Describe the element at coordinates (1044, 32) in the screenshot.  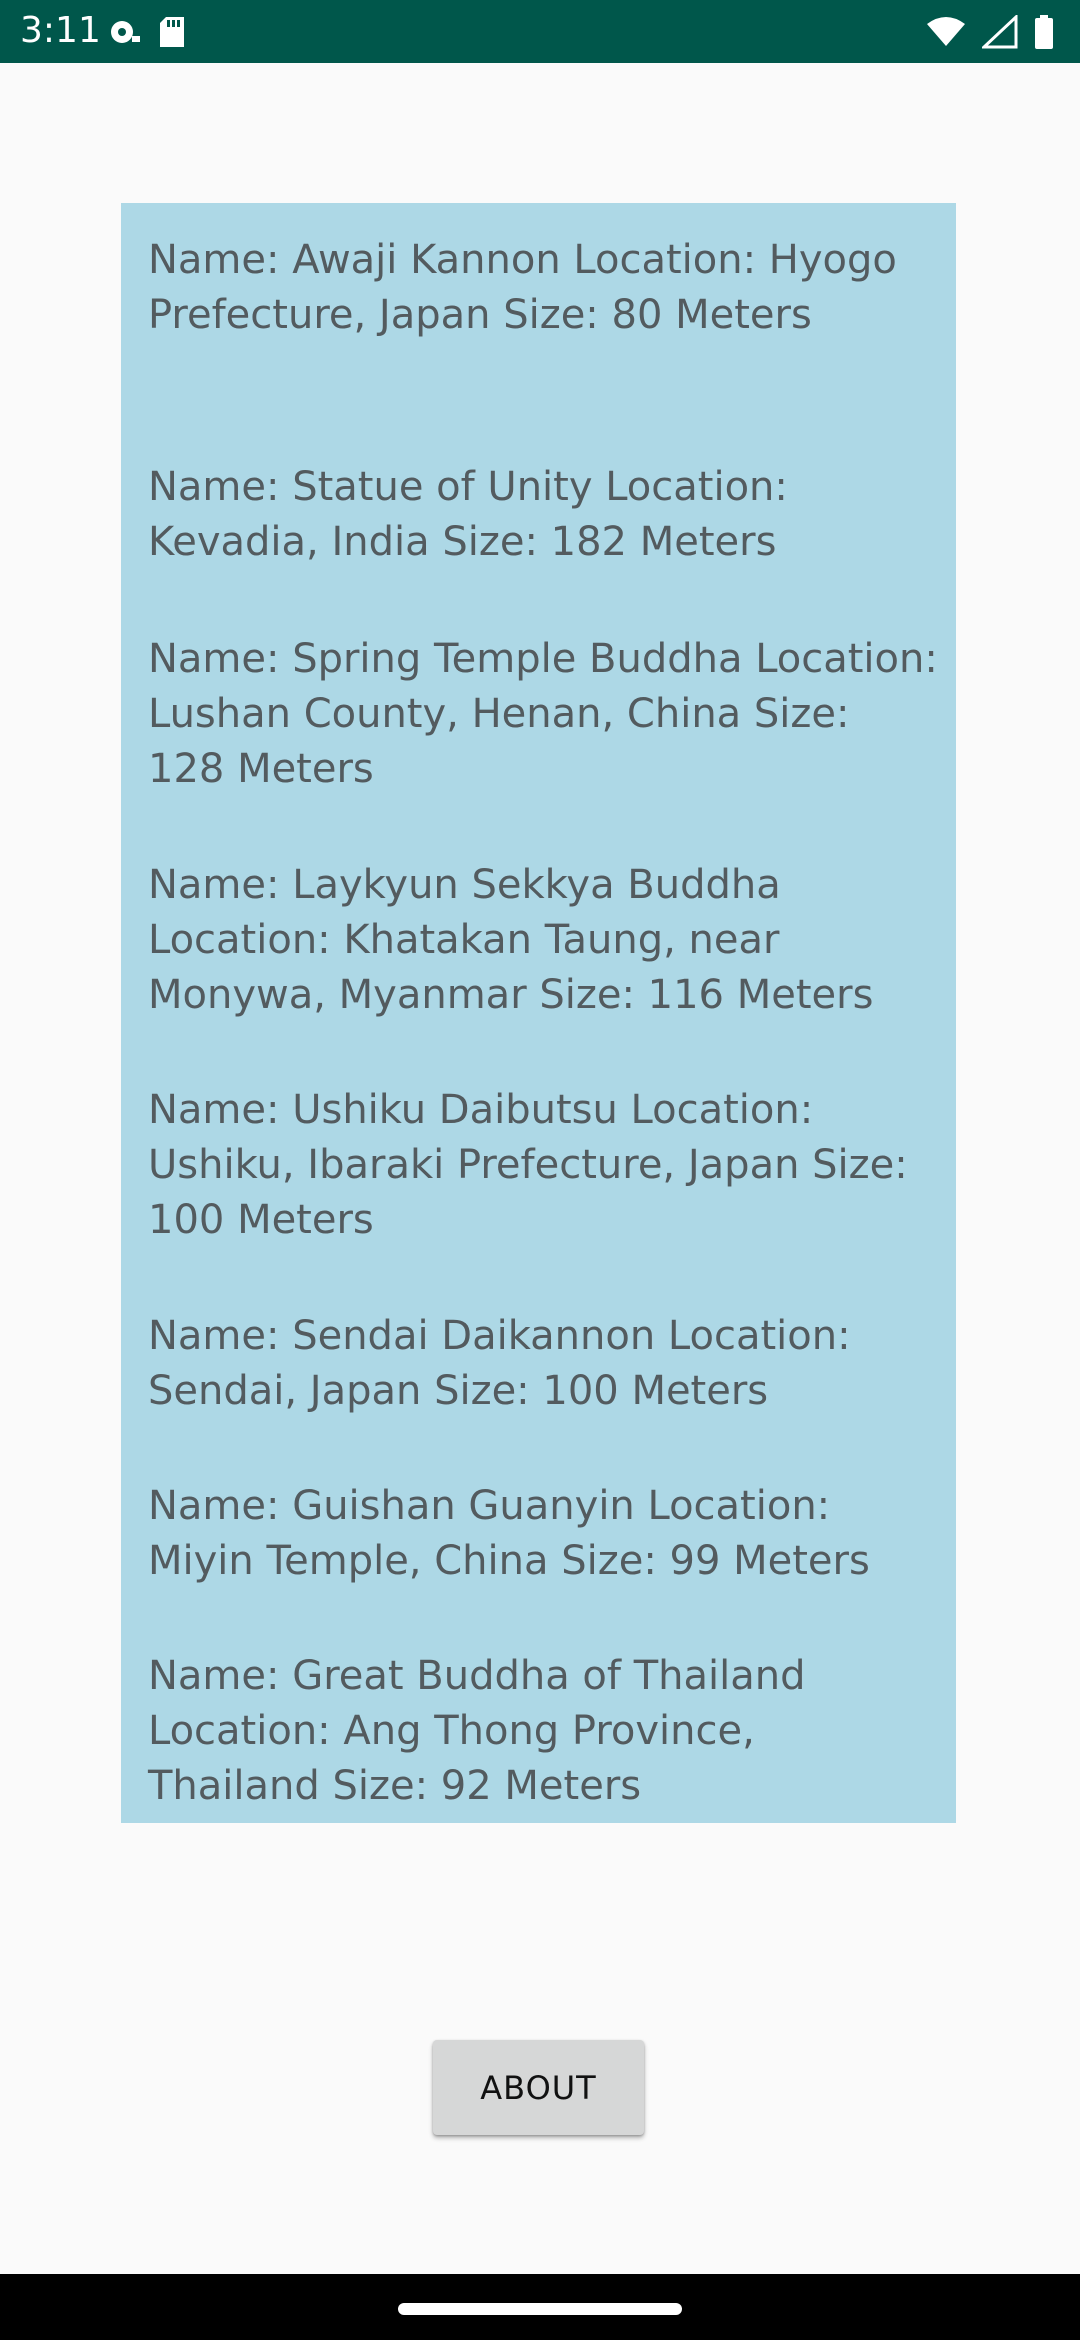
I see `battery-icon` at that location.